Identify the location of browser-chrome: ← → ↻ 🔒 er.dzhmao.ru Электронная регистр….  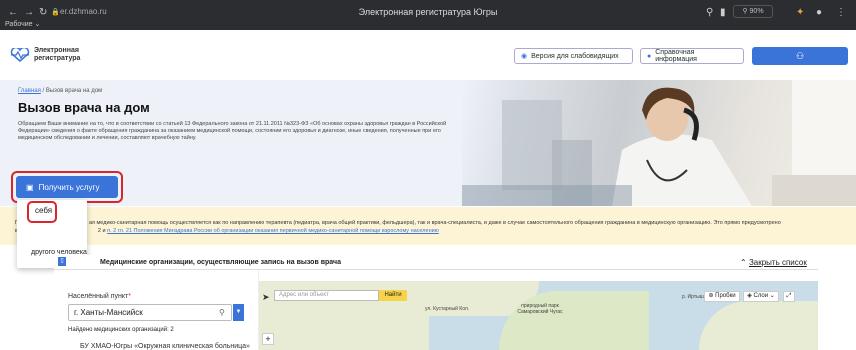
(428, 15).